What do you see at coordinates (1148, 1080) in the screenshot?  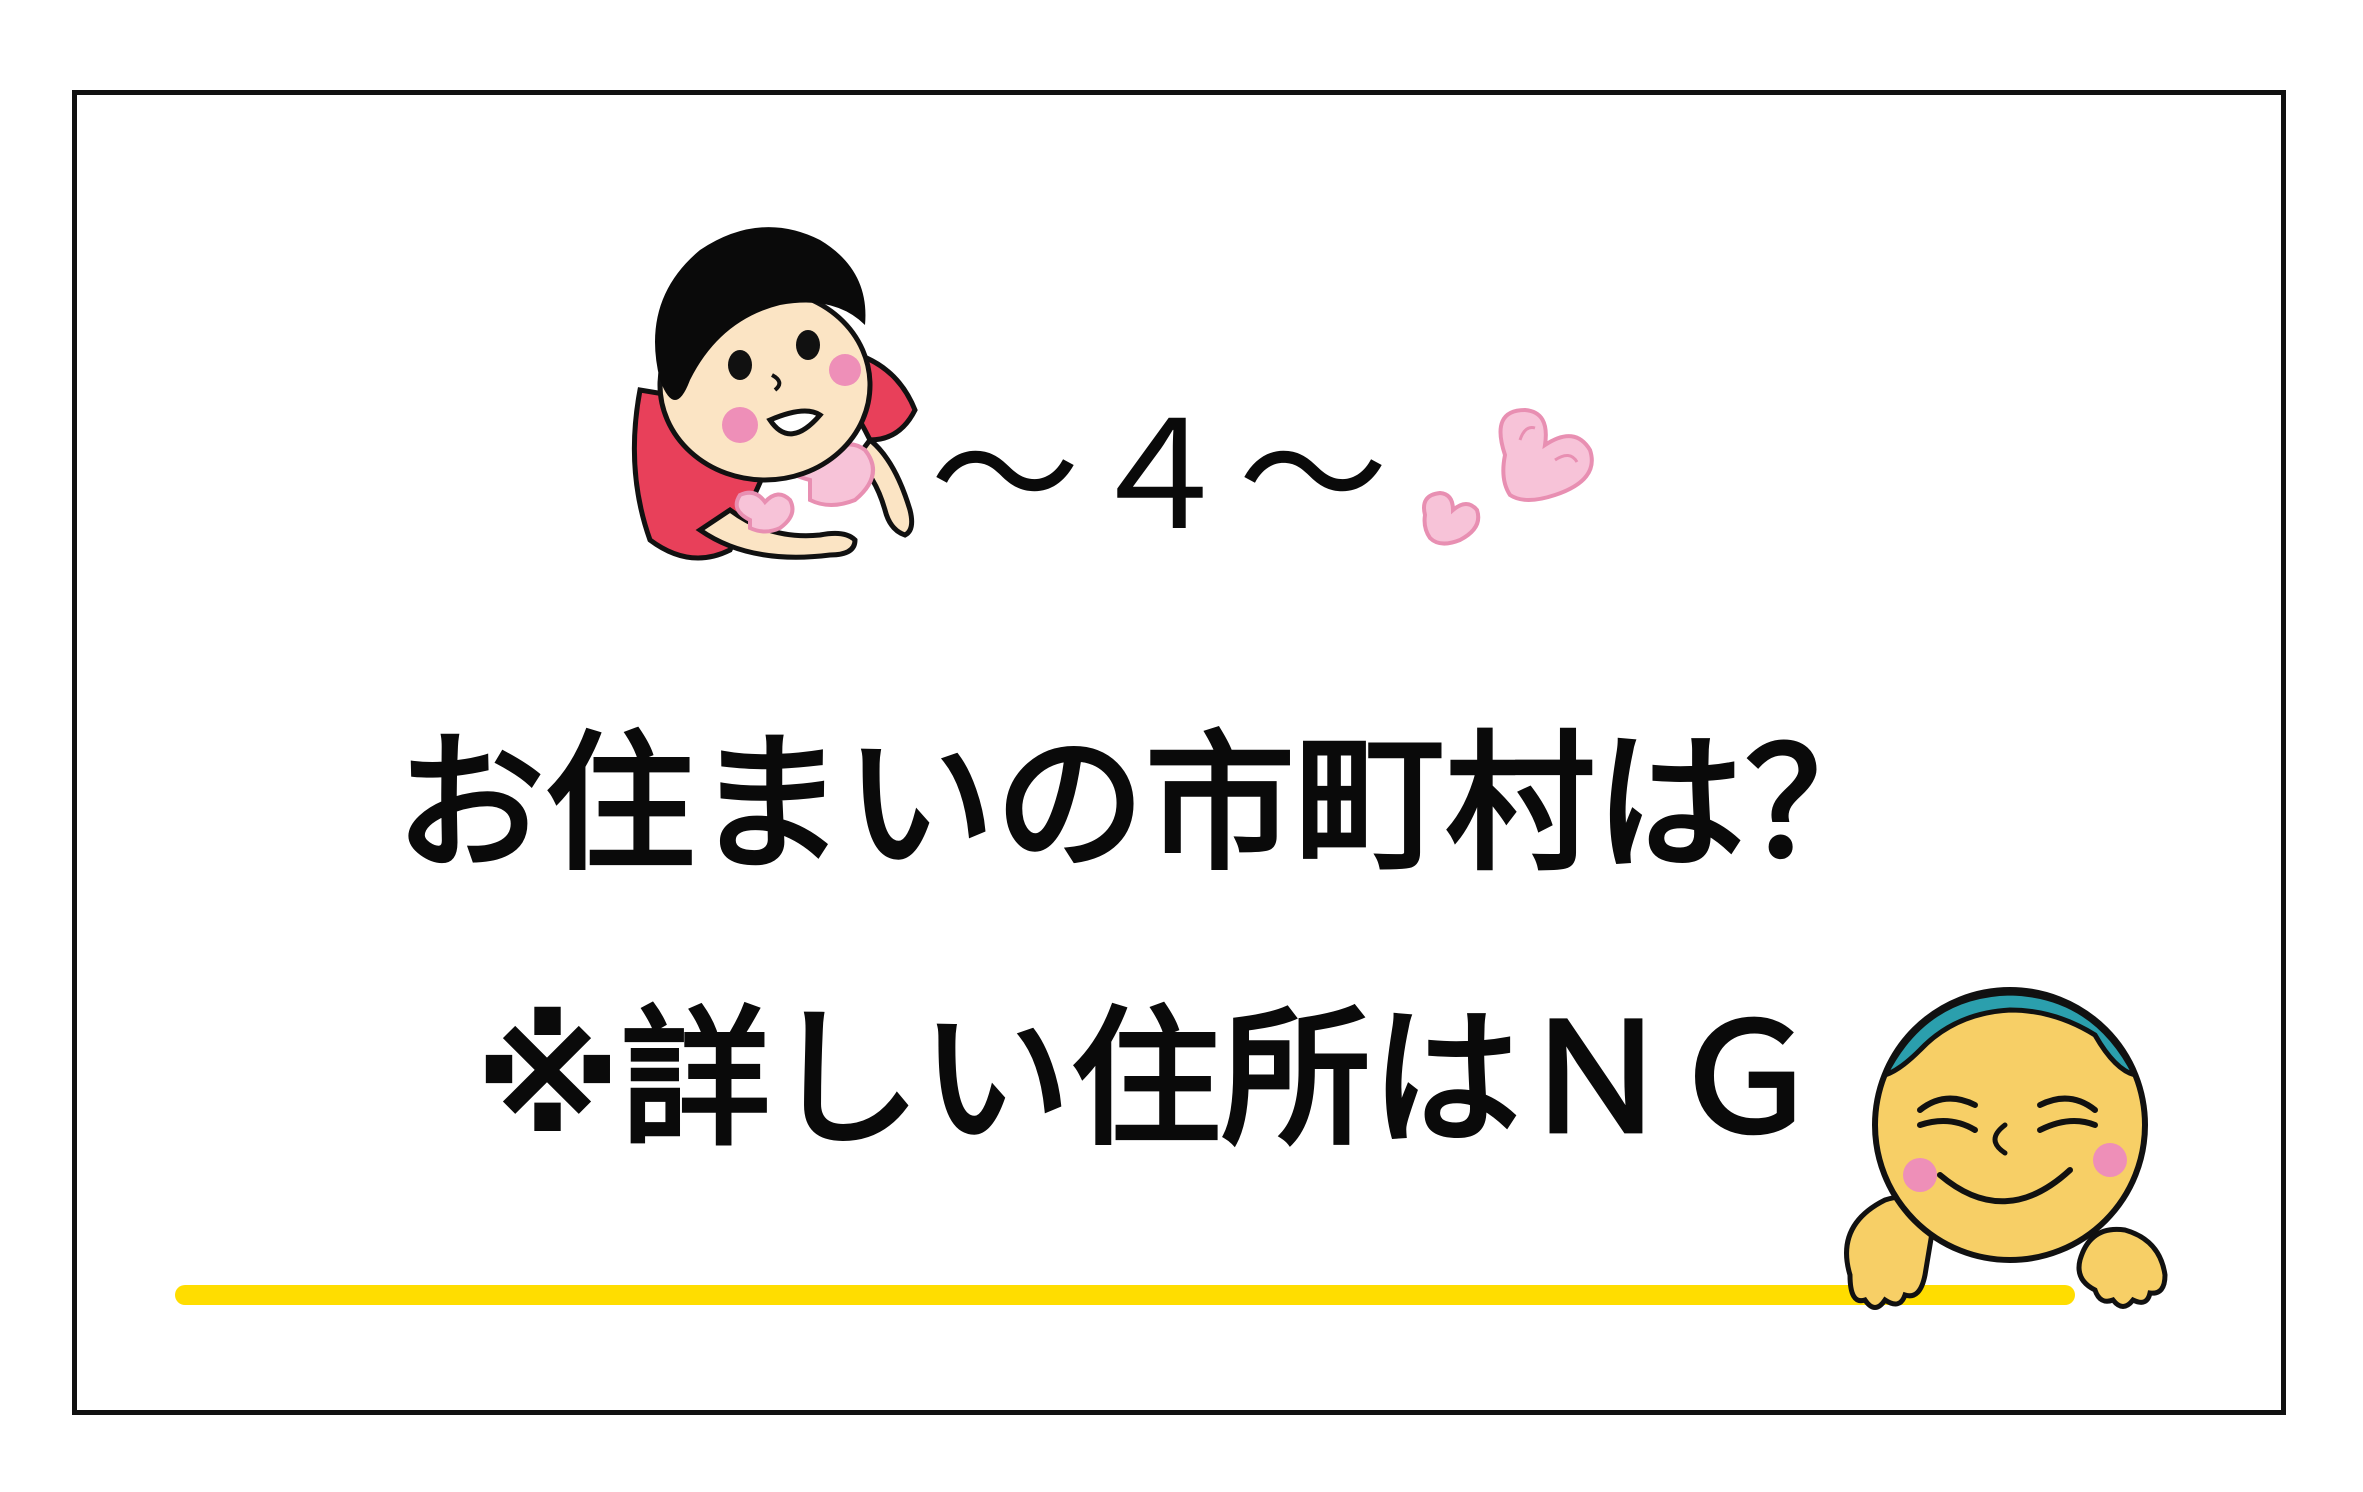 I see `note-text: ※詳しい住所はＮＧ` at bounding box center [1148, 1080].